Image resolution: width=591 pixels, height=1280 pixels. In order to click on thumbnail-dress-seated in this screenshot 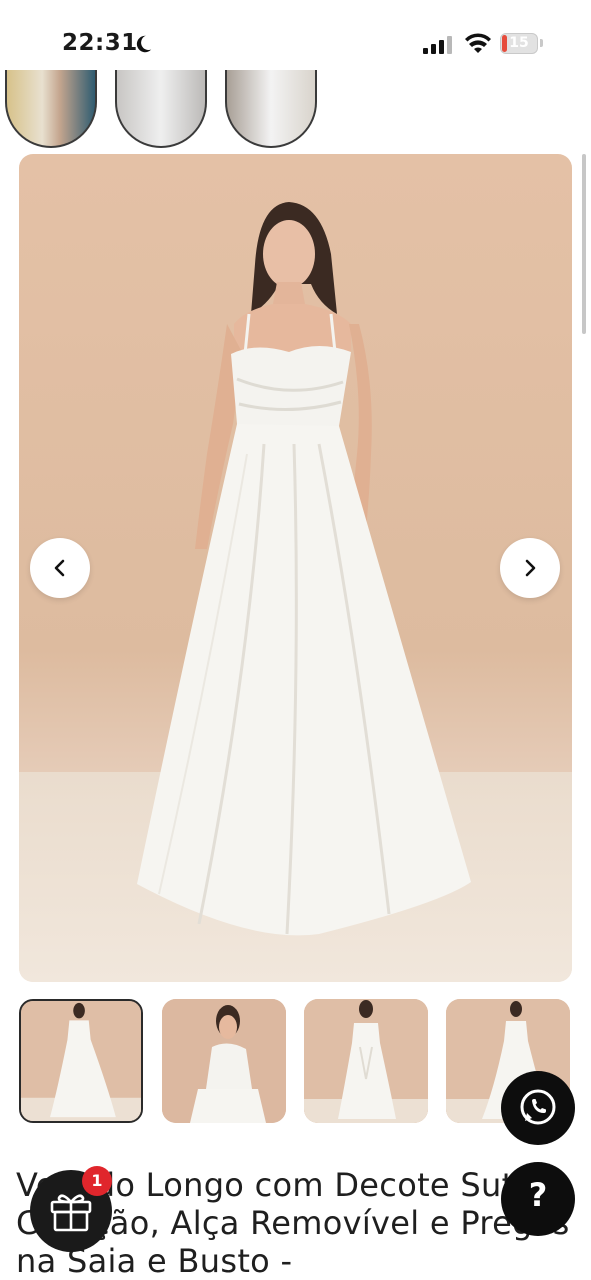, I will do `click(224, 1061)`.